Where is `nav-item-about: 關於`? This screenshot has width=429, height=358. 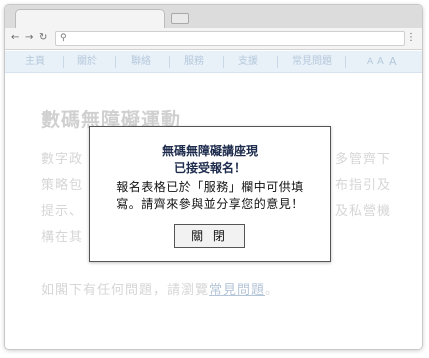
nav-item-about: 關於 is located at coordinates (87, 62).